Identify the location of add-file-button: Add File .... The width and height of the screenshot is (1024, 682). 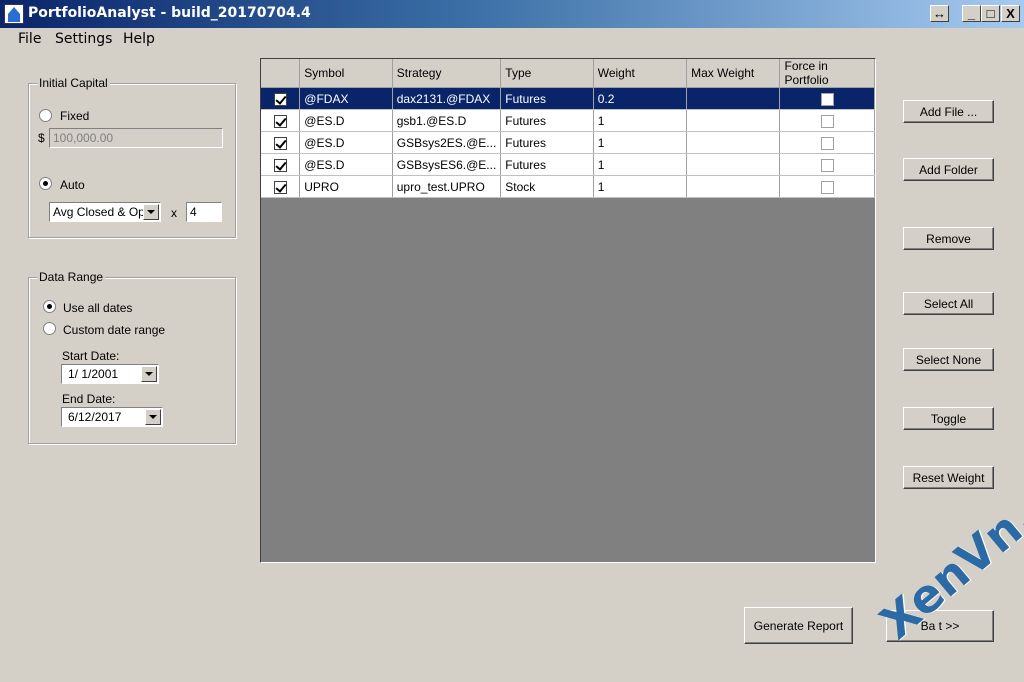
(948, 111).